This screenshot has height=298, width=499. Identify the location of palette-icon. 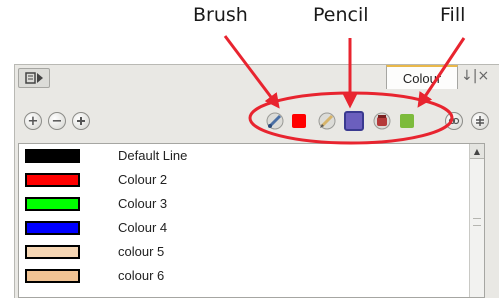
(81, 121).